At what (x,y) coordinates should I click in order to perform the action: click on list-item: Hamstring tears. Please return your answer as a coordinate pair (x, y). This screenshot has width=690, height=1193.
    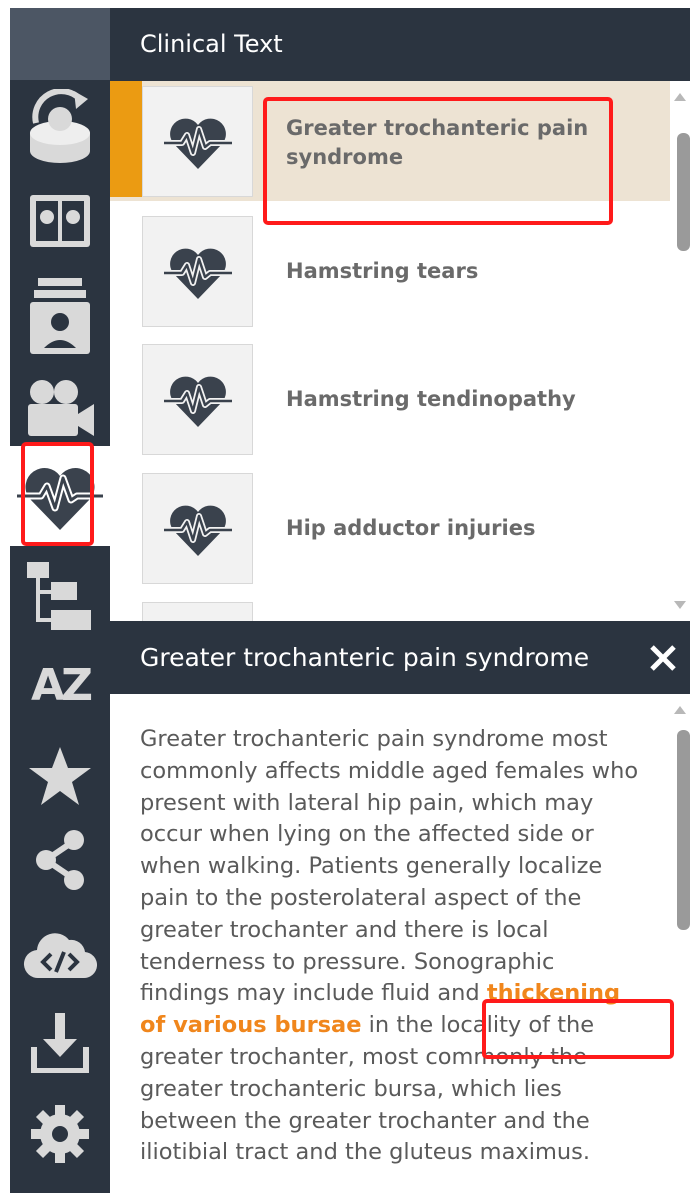
    Looking at the image, I should click on (390, 271).